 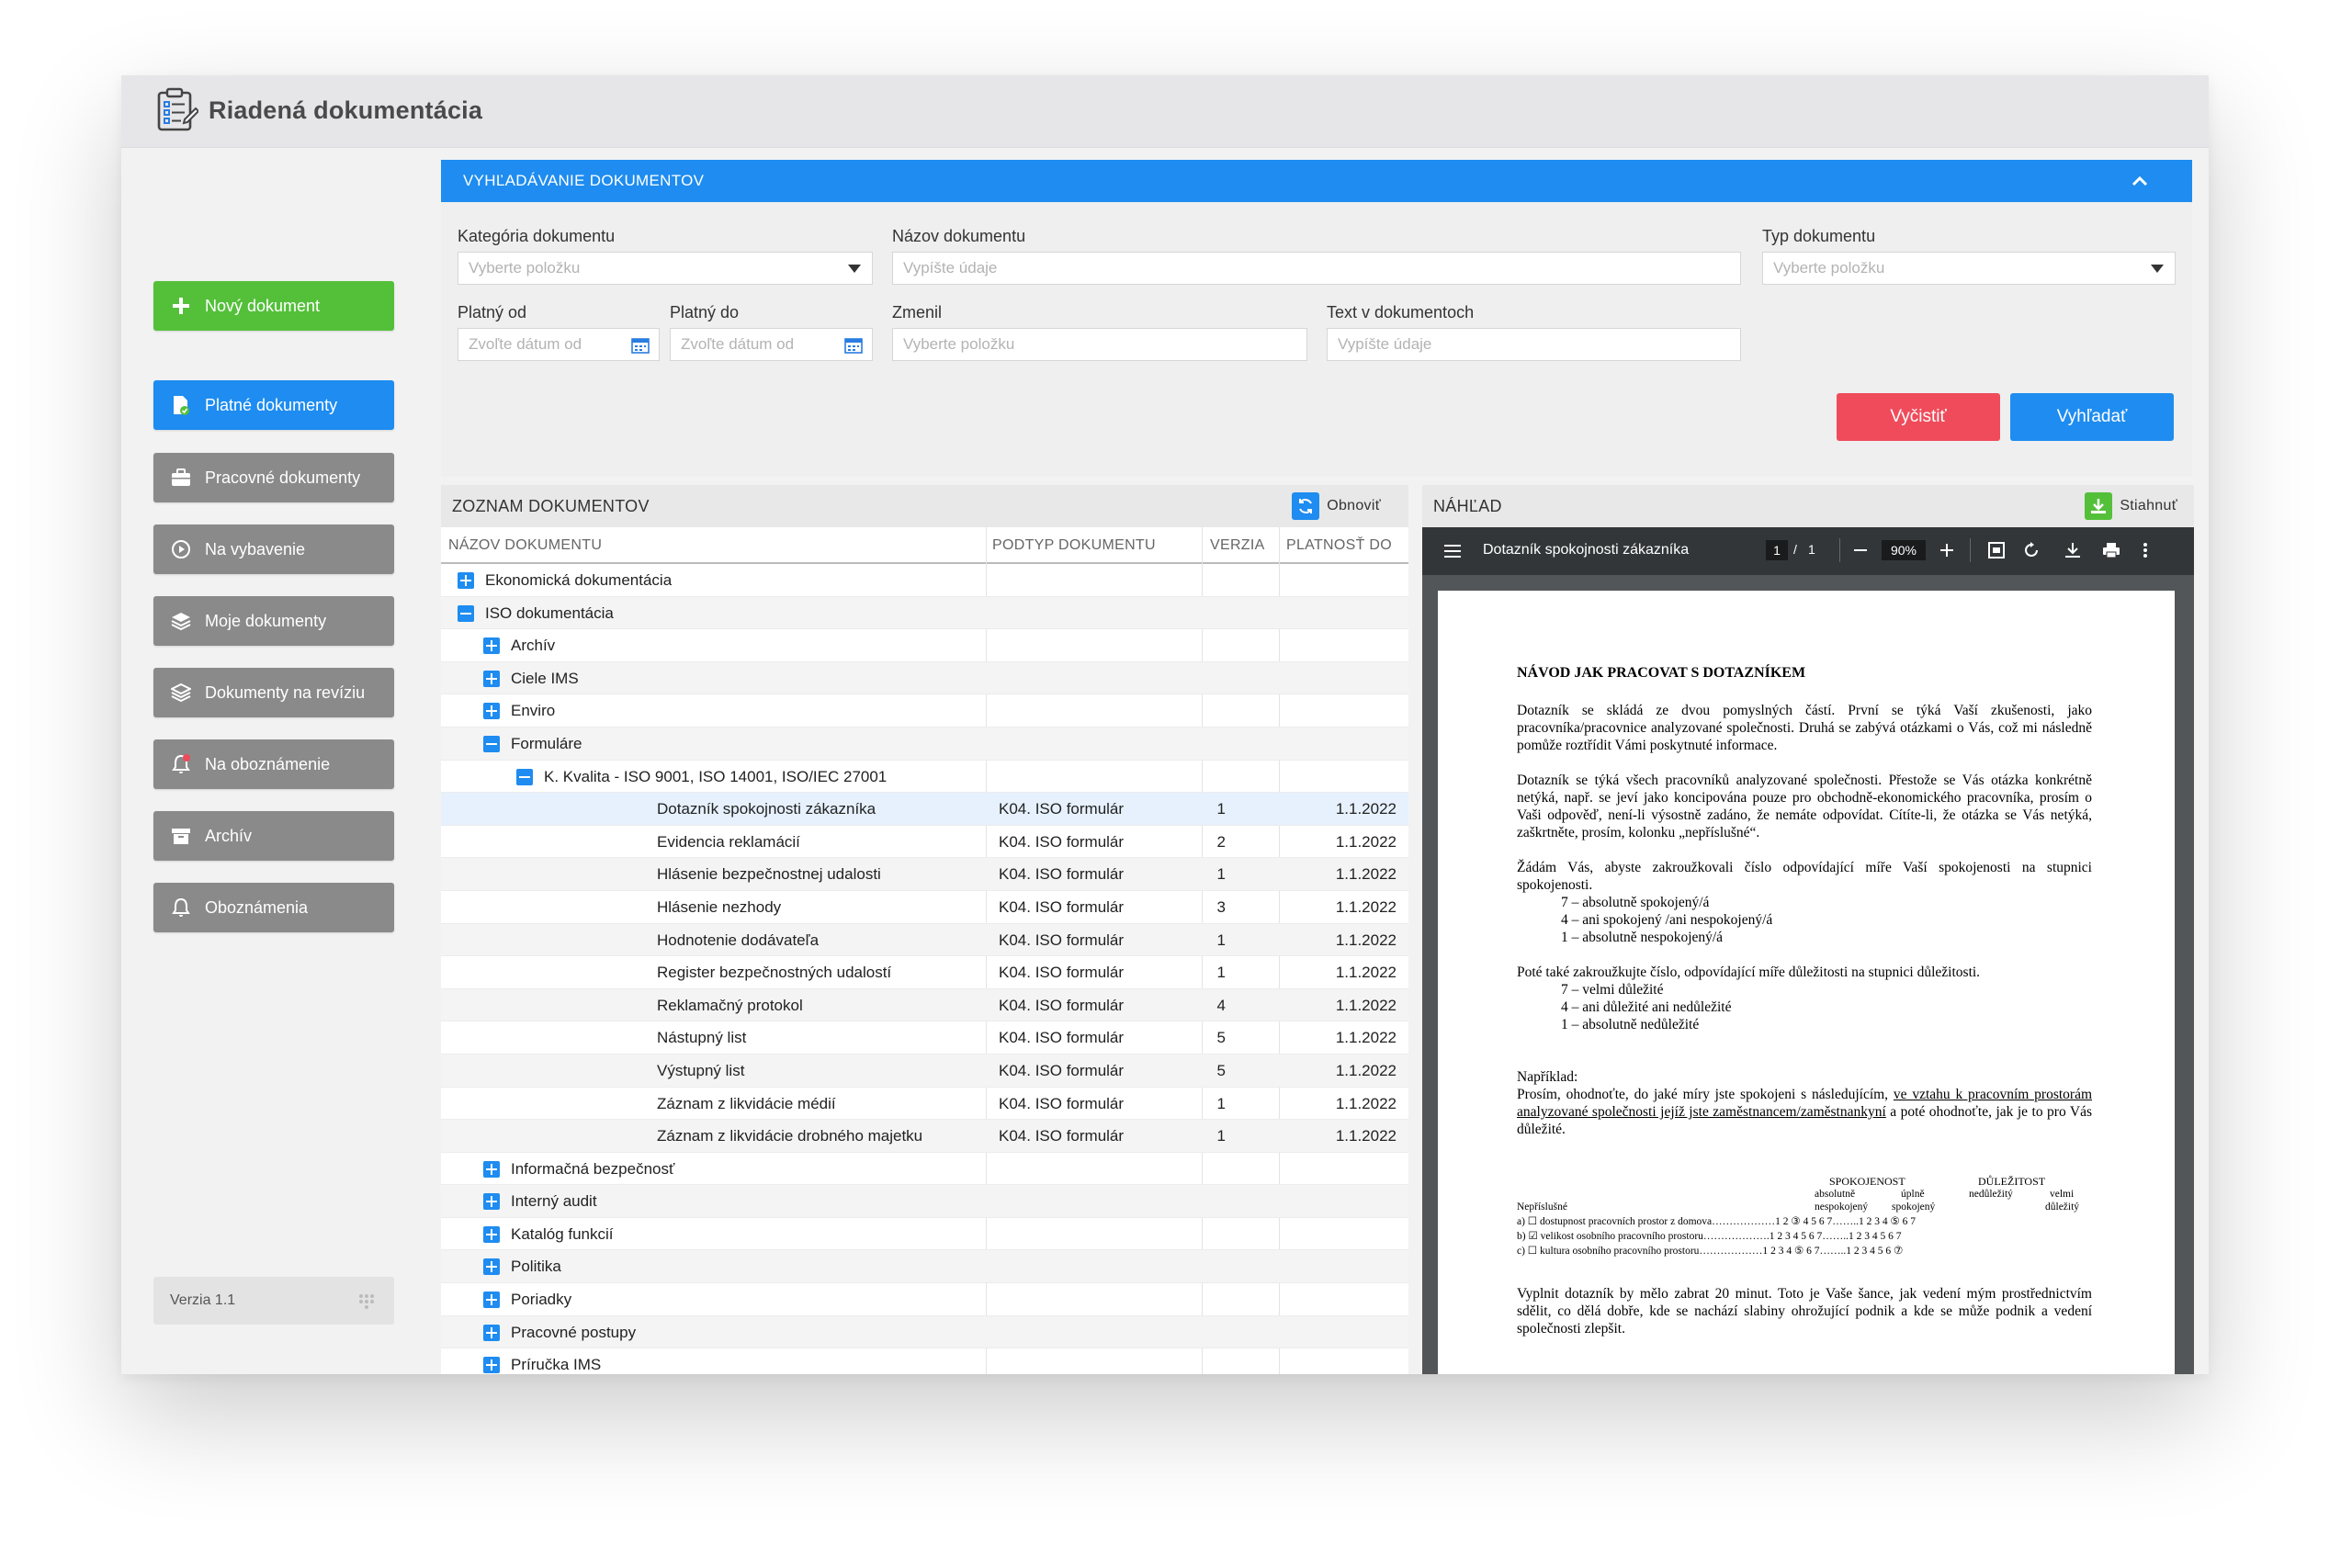 I want to click on sidebar-item-valid-documents: Platné dokumenty, so click(x=273, y=405).